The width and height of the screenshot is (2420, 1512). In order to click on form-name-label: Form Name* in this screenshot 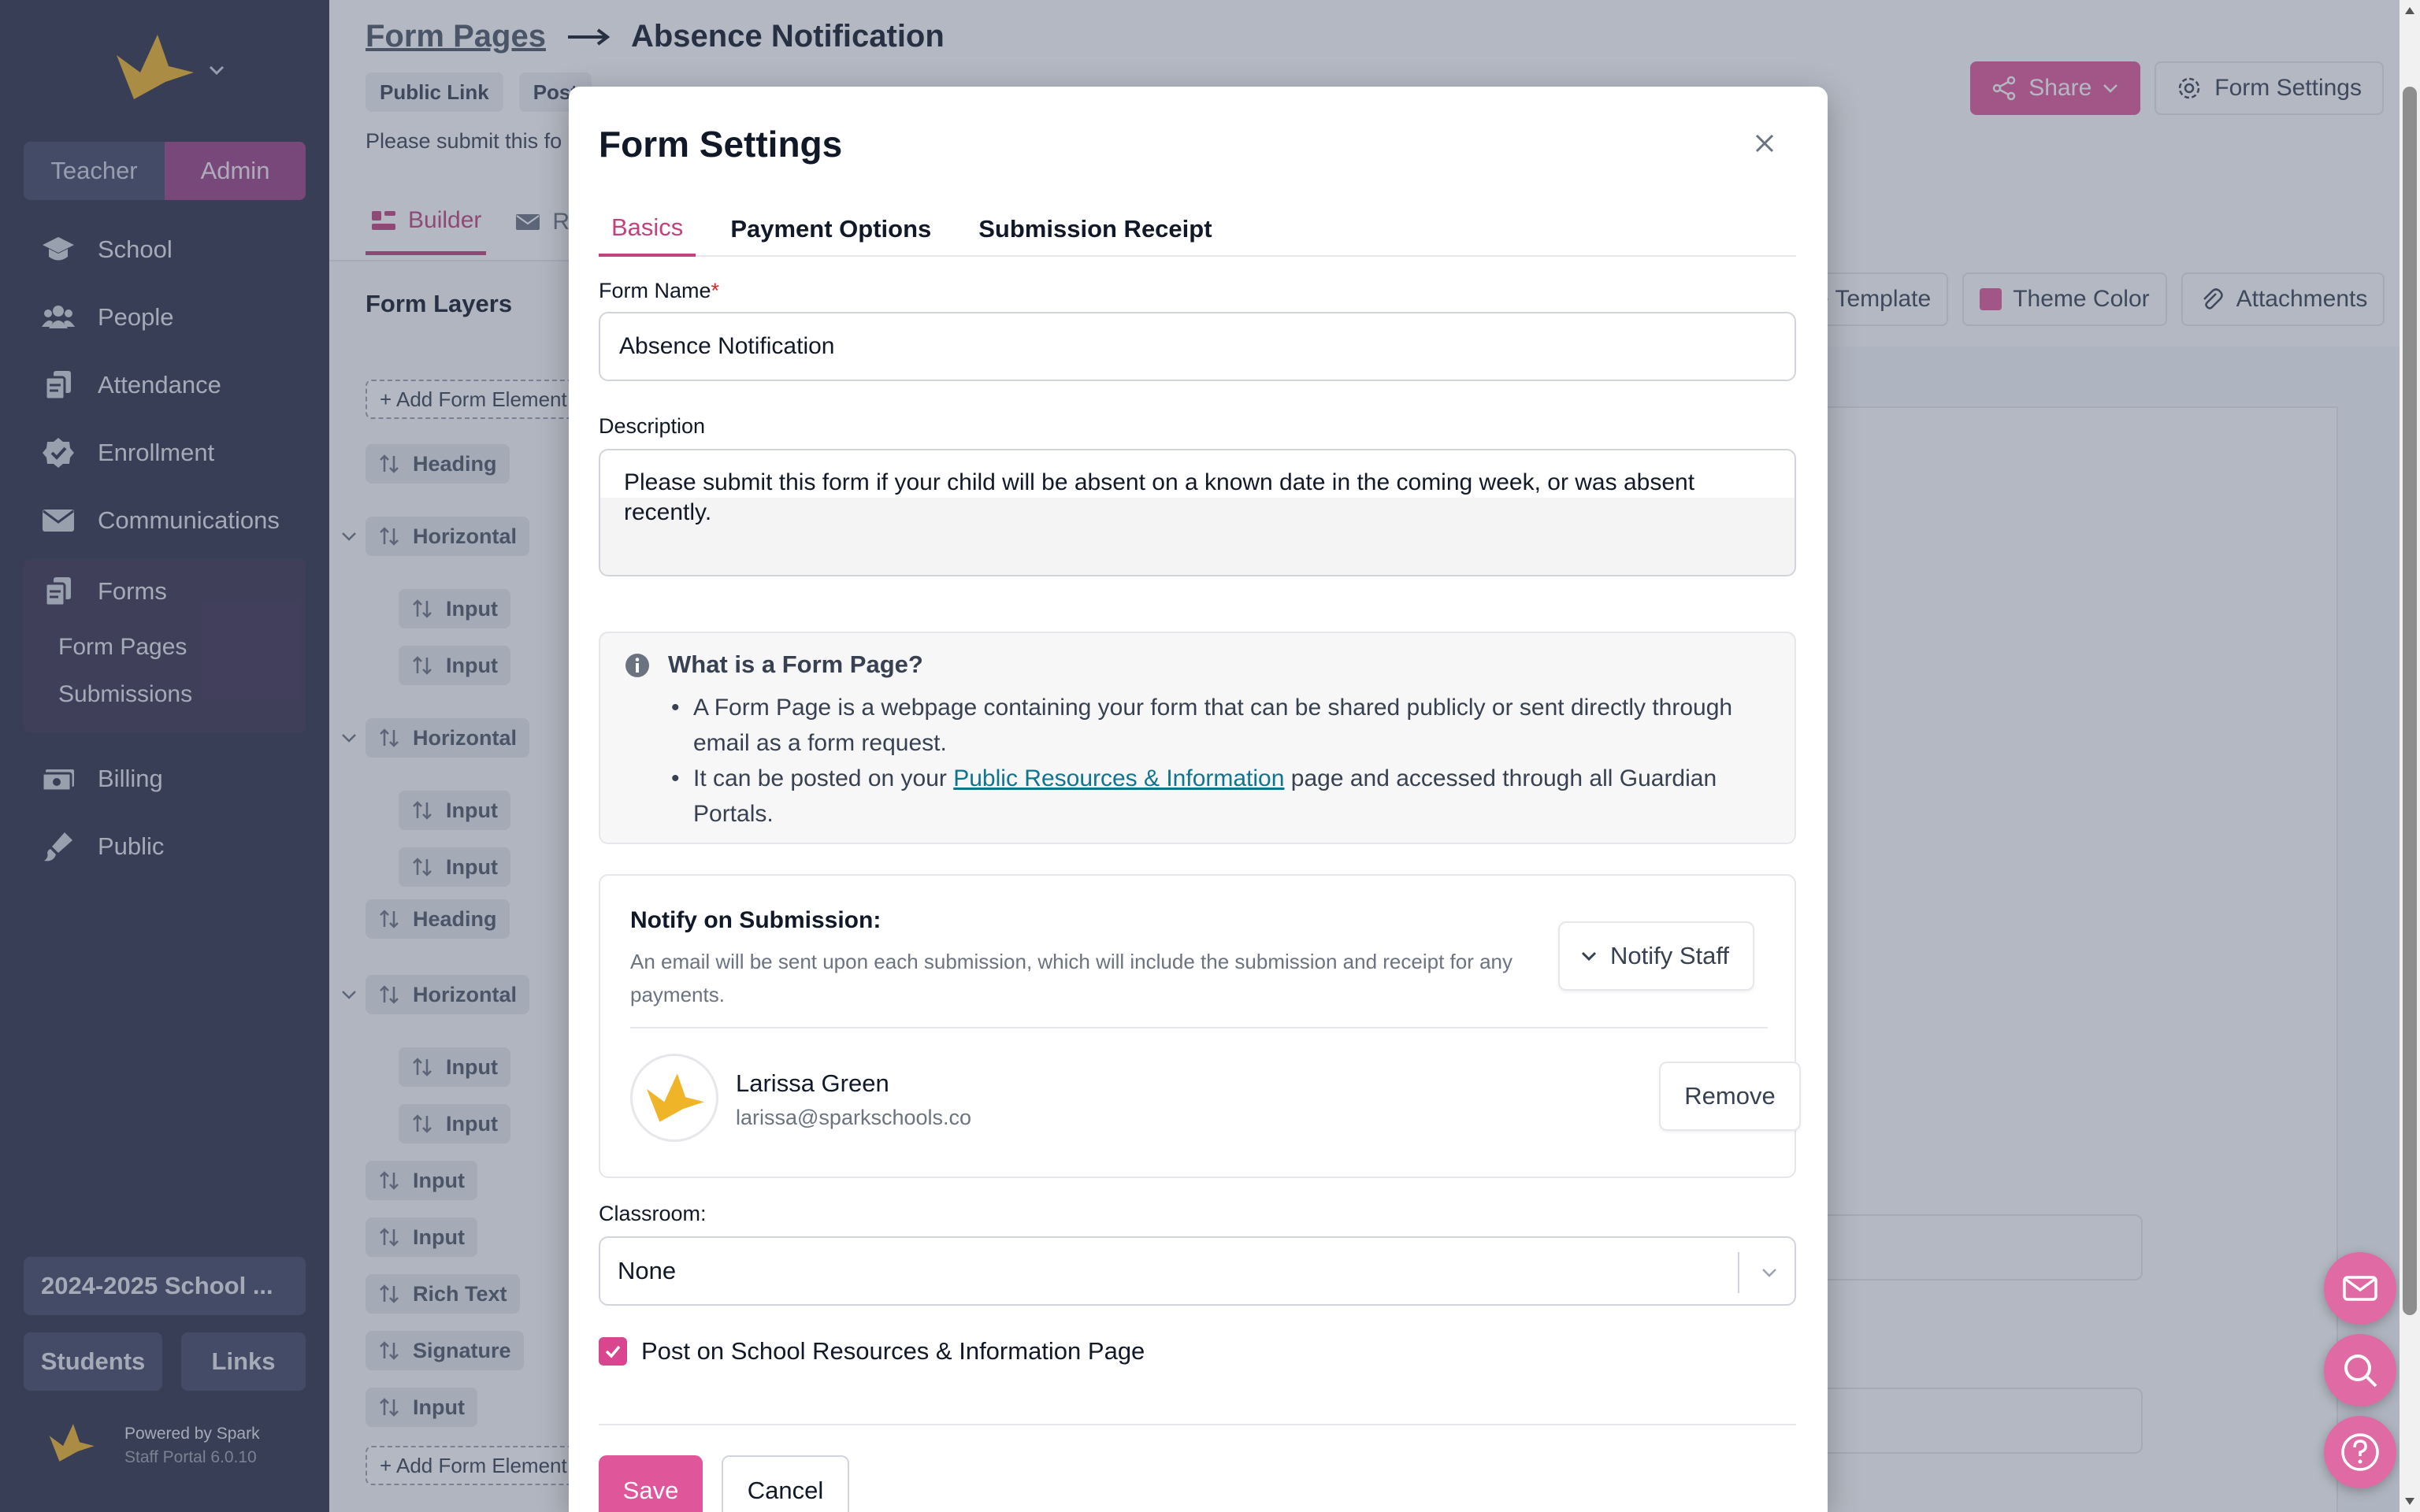, I will do `click(659, 291)`.